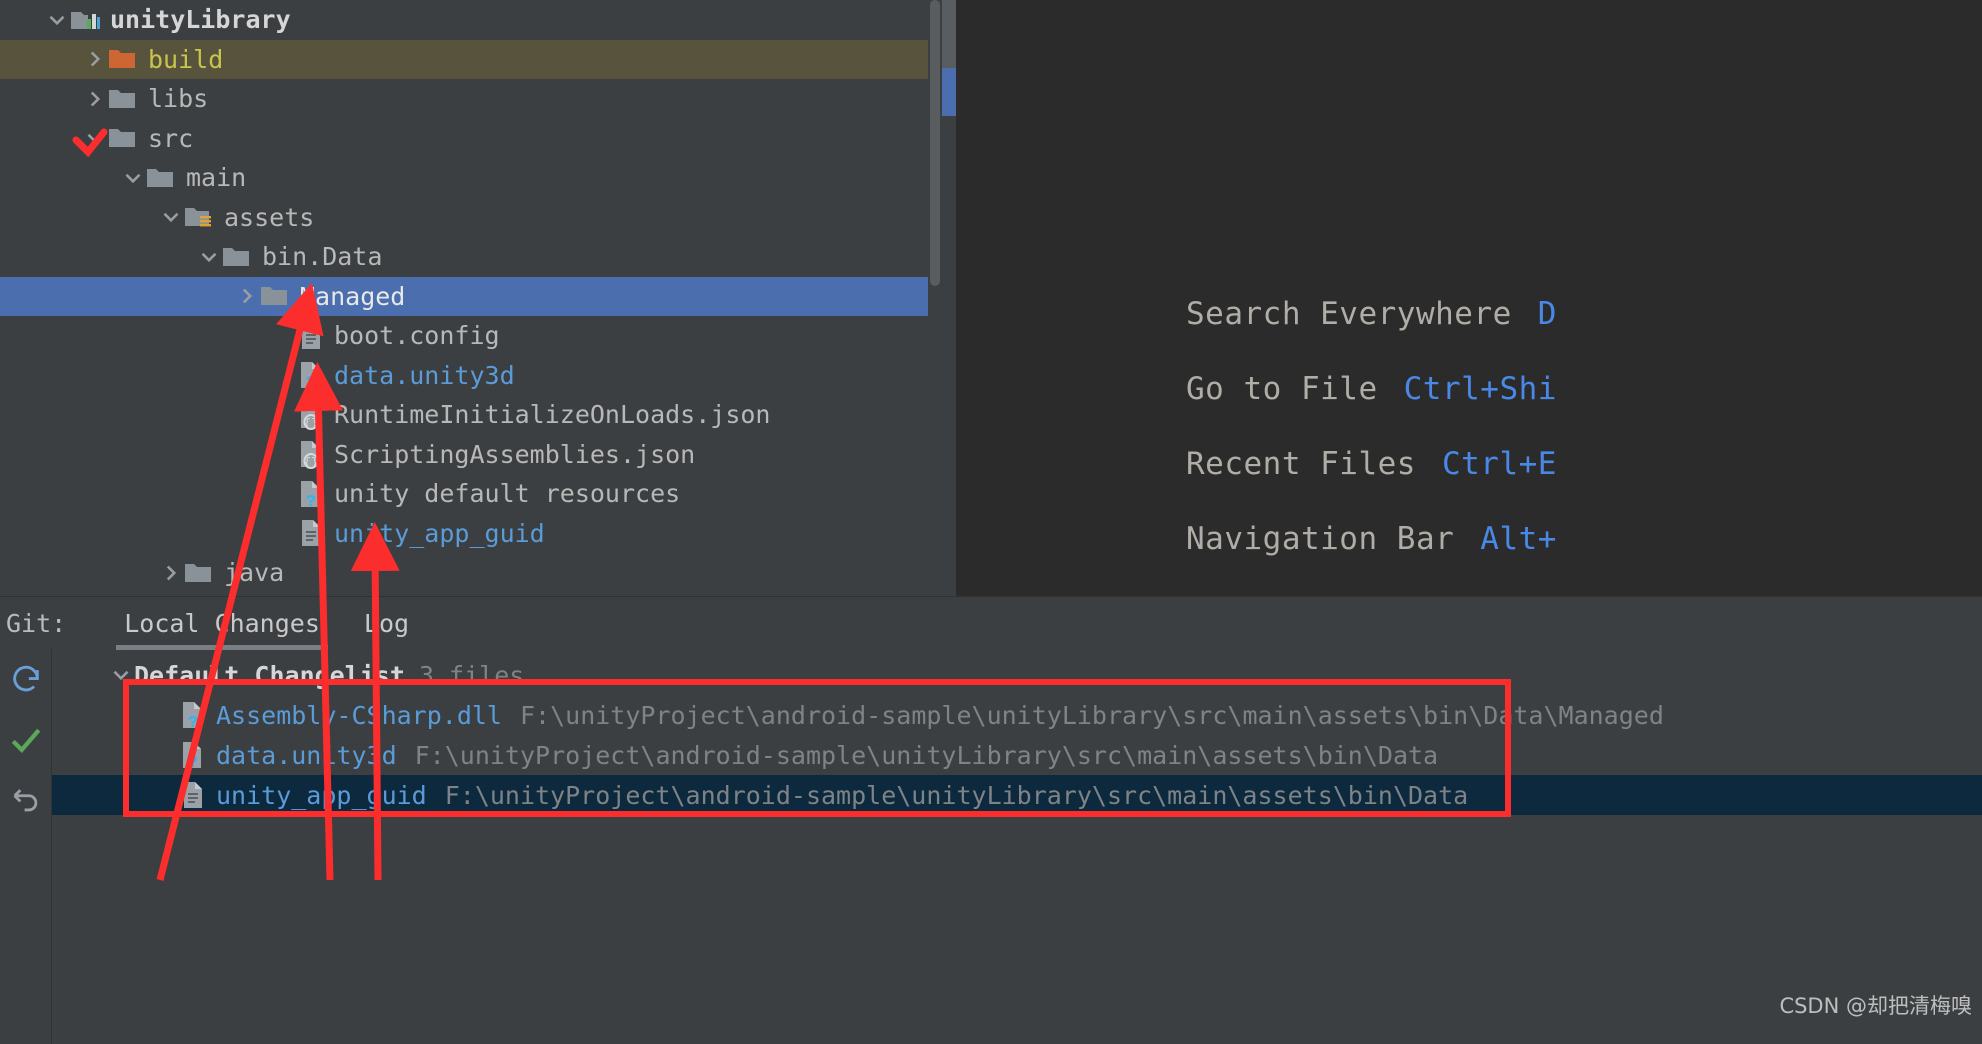 The width and height of the screenshot is (1982, 1044). I want to click on marker-selected, so click(949, 92).